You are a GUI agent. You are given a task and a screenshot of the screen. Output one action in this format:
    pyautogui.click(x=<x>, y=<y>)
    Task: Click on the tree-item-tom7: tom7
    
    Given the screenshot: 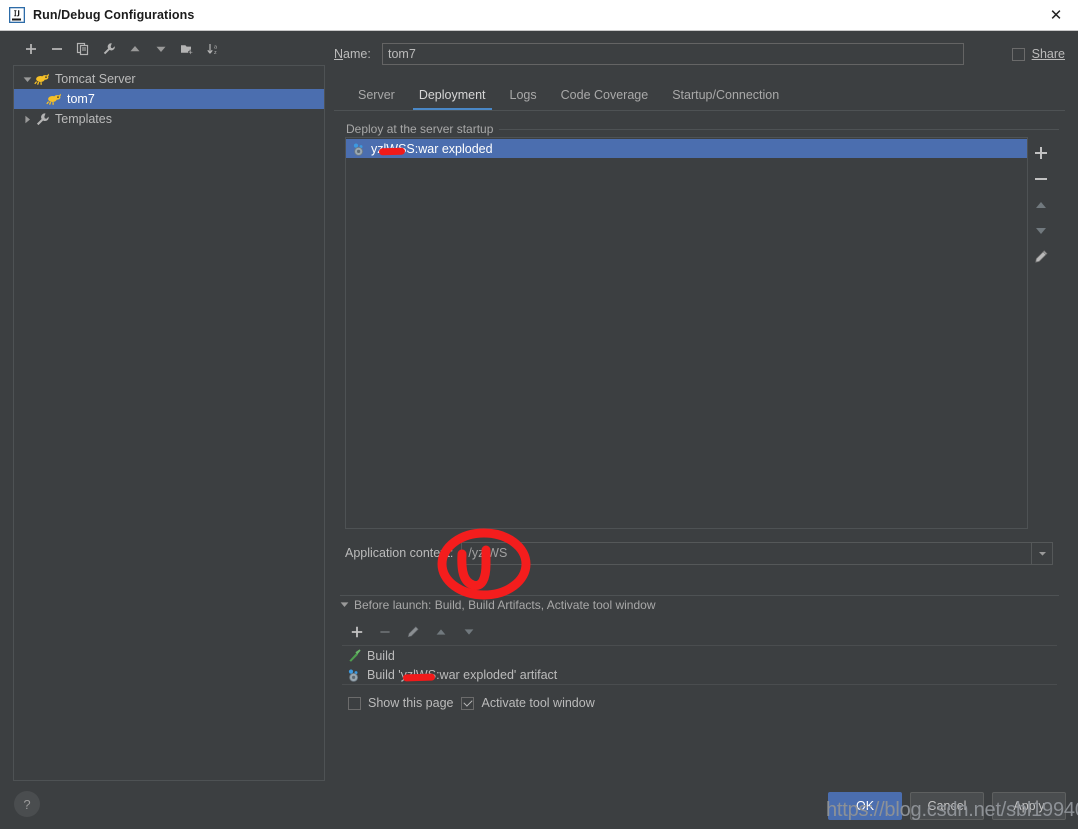 What is the action you would take?
    pyautogui.click(x=169, y=99)
    